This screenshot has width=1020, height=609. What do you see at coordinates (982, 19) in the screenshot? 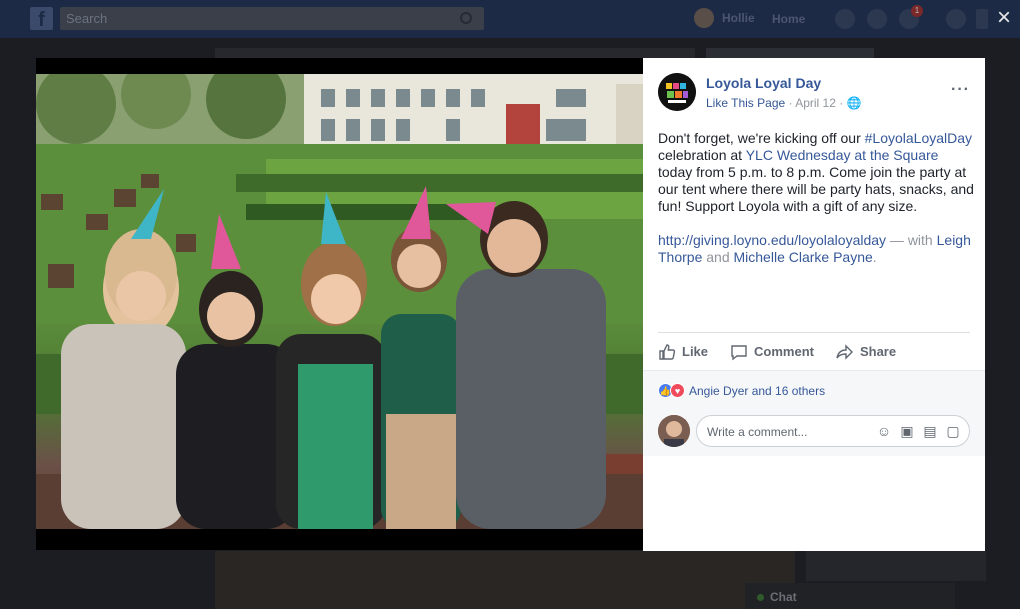
I see `dropdown-arrow-icon` at bounding box center [982, 19].